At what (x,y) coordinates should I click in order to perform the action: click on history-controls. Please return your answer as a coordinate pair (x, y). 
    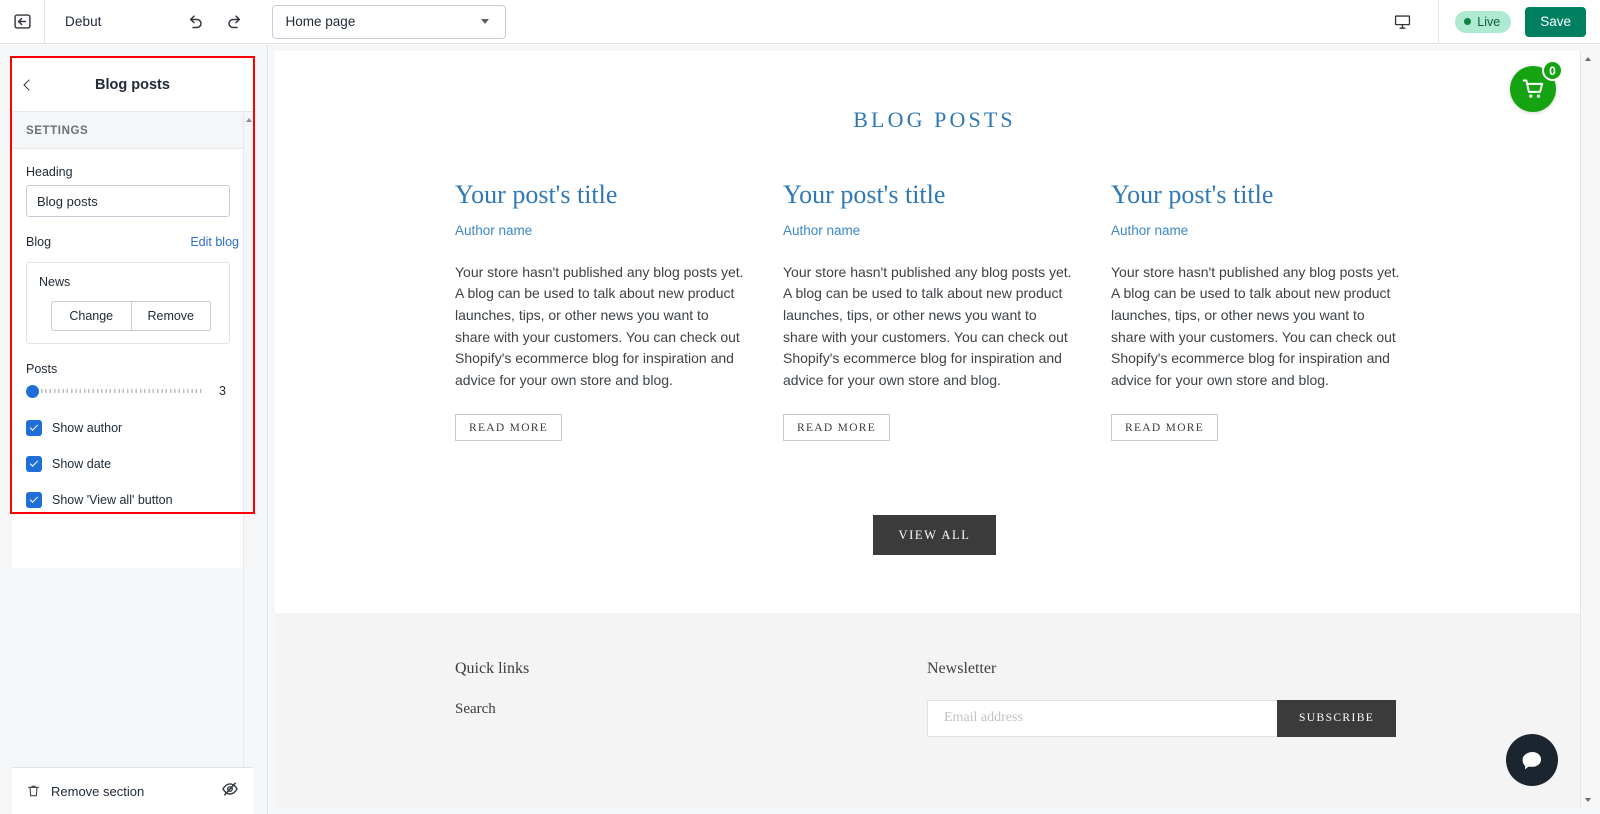
    Looking at the image, I should click on (215, 22).